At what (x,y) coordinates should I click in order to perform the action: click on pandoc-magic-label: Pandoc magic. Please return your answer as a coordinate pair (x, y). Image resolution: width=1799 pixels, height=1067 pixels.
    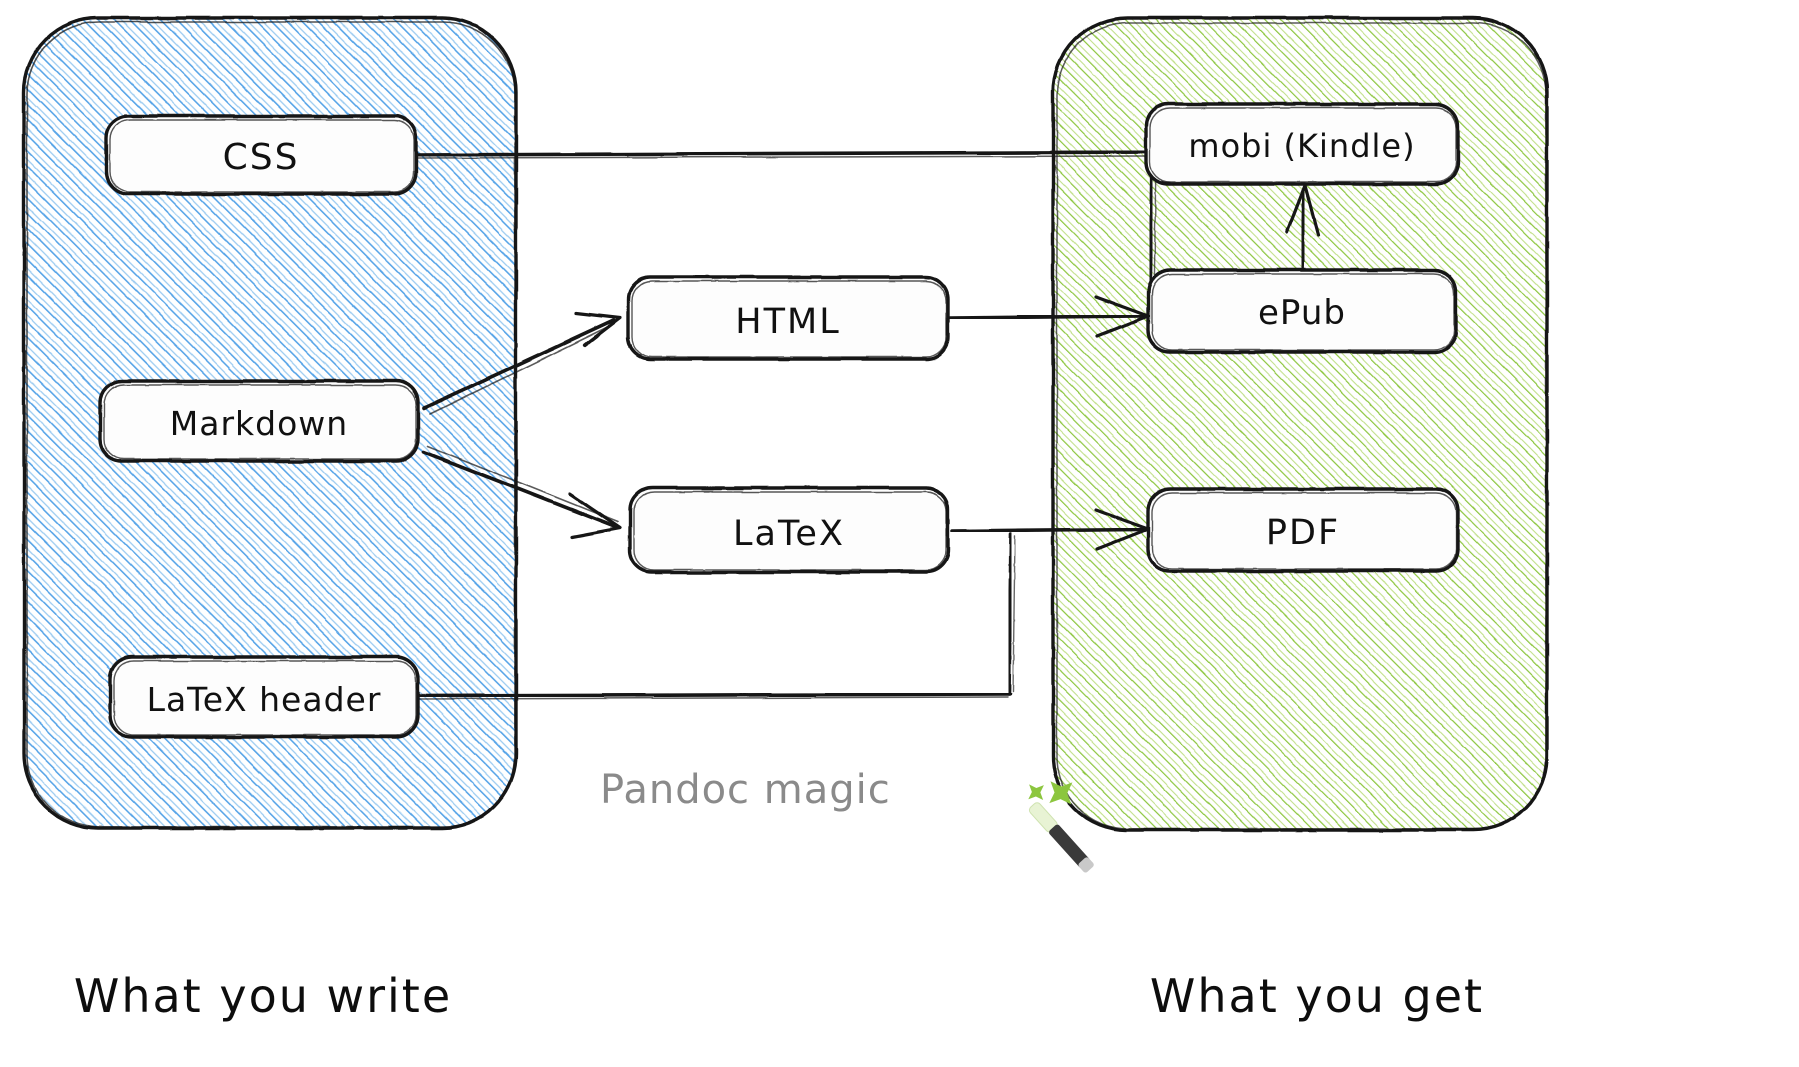
    Looking at the image, I should click on (745, 790).